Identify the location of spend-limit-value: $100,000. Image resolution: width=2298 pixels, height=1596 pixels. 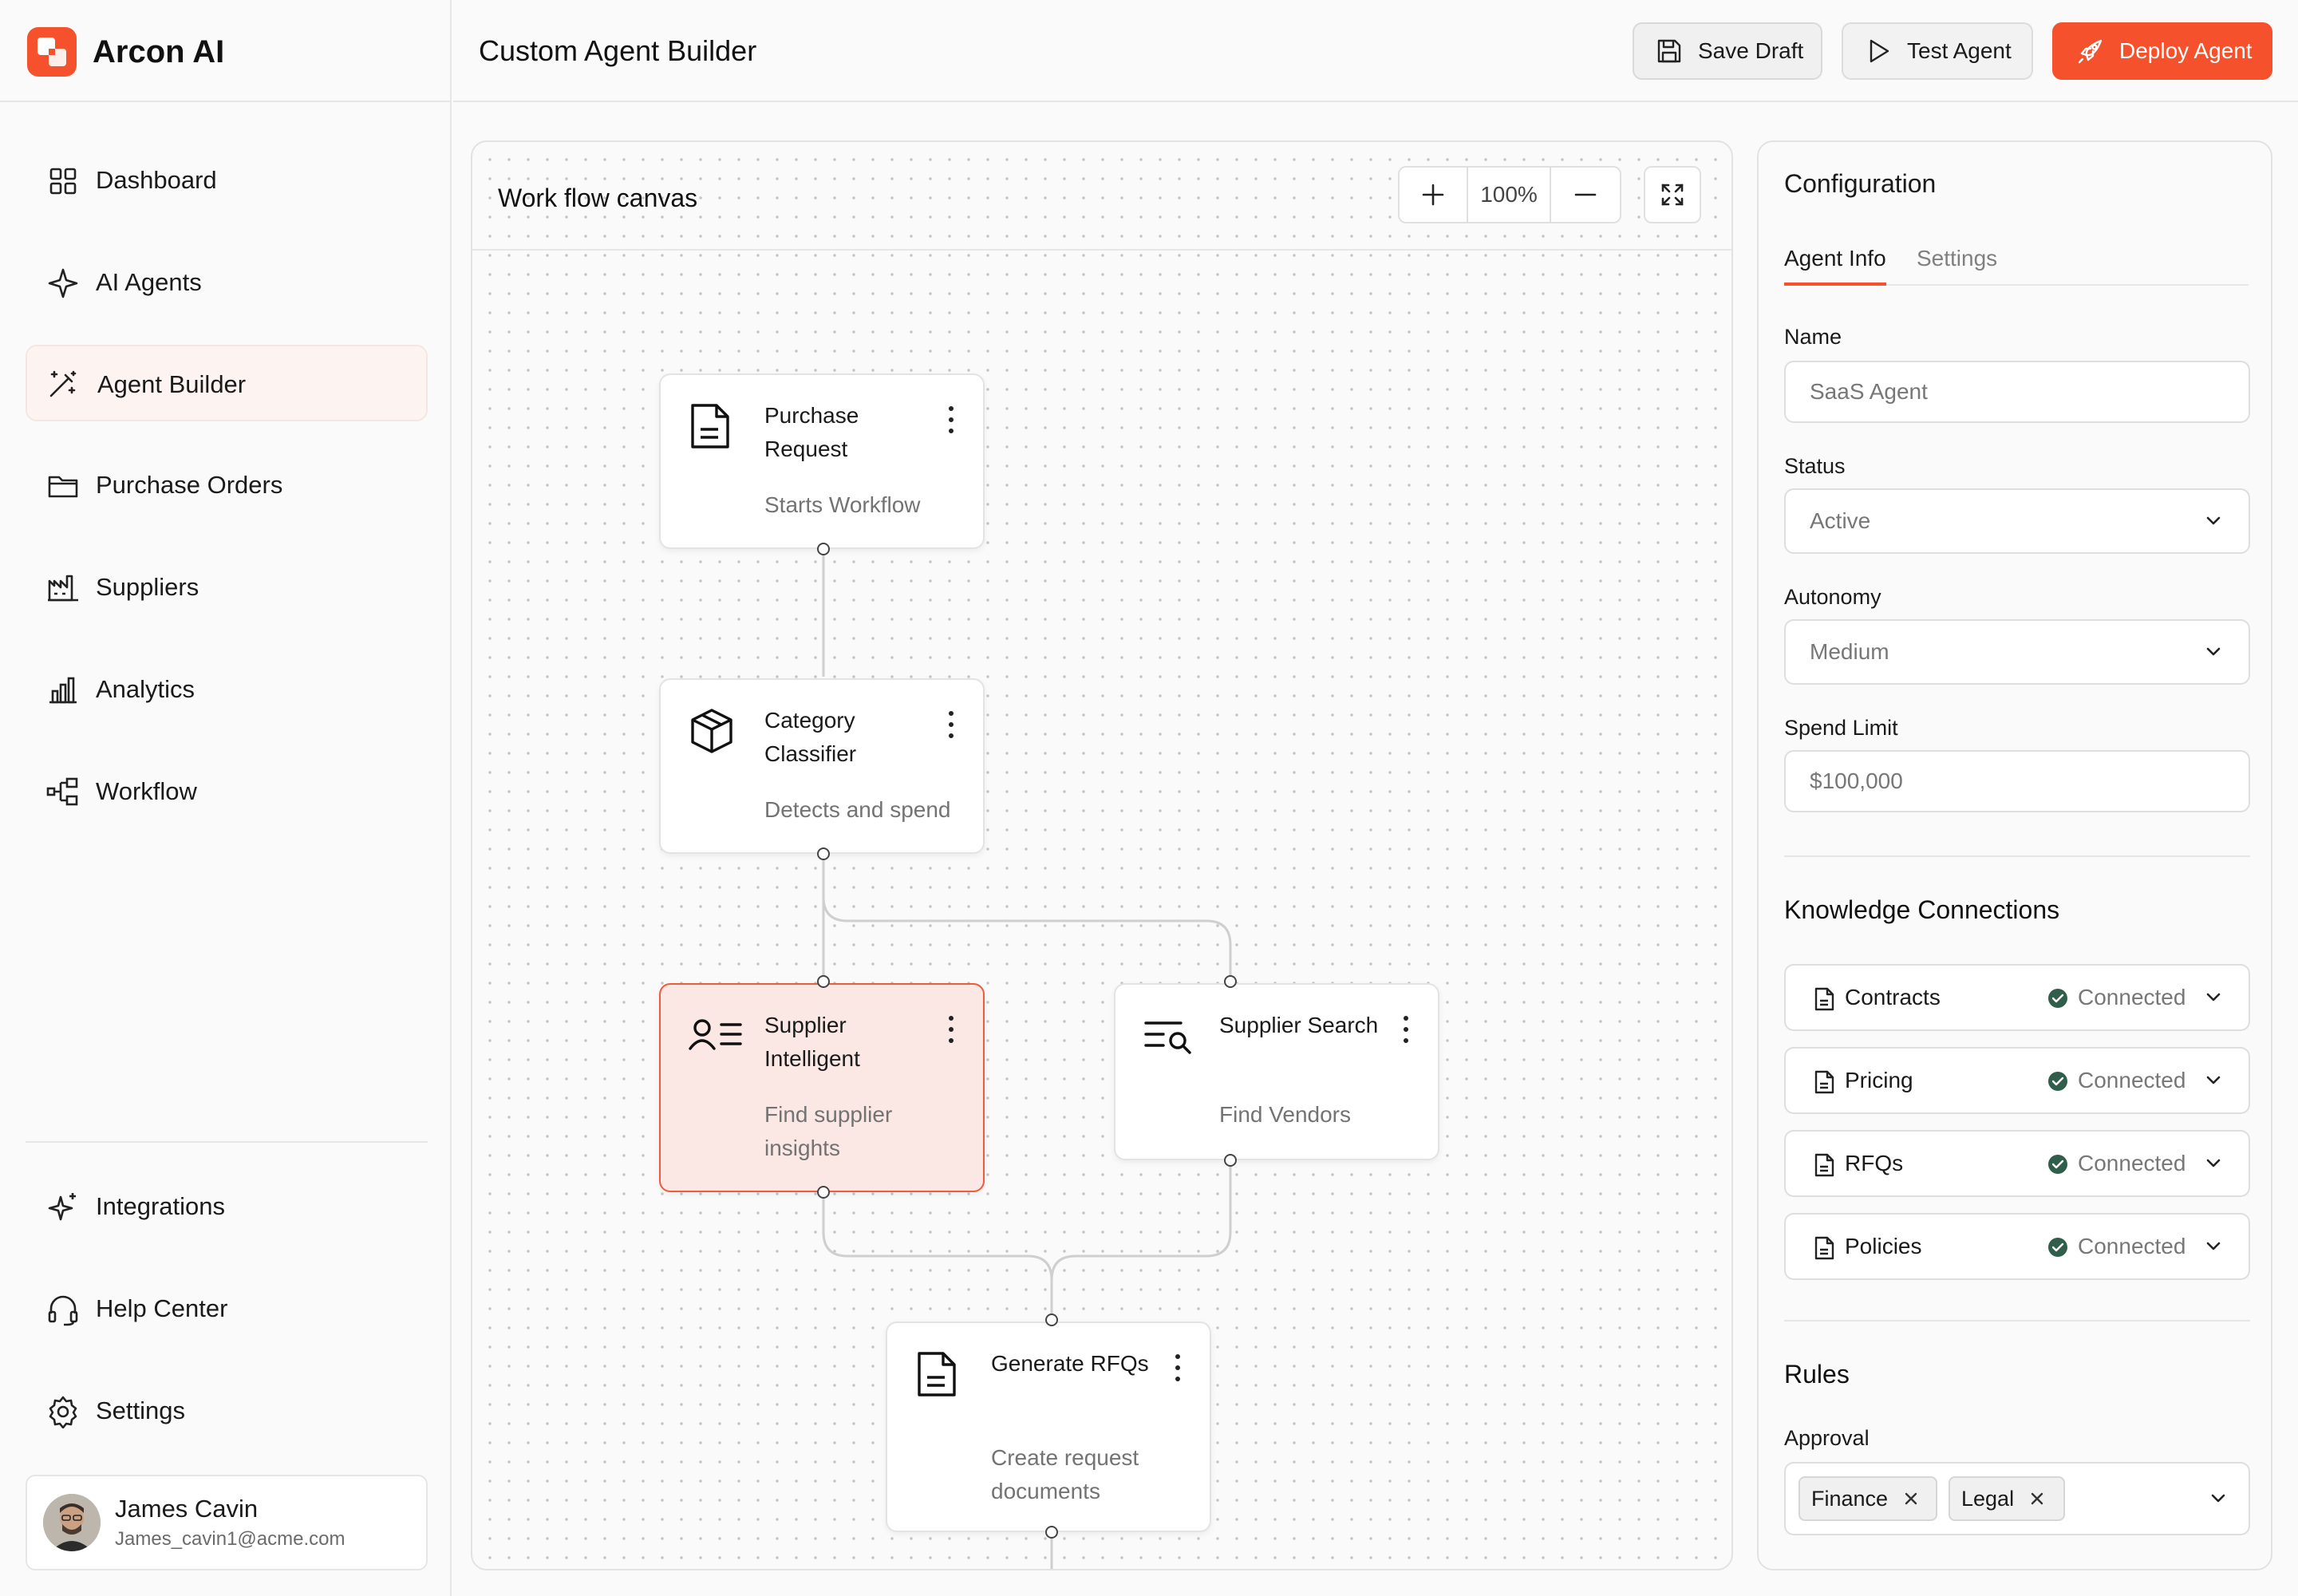
(1857, 780).